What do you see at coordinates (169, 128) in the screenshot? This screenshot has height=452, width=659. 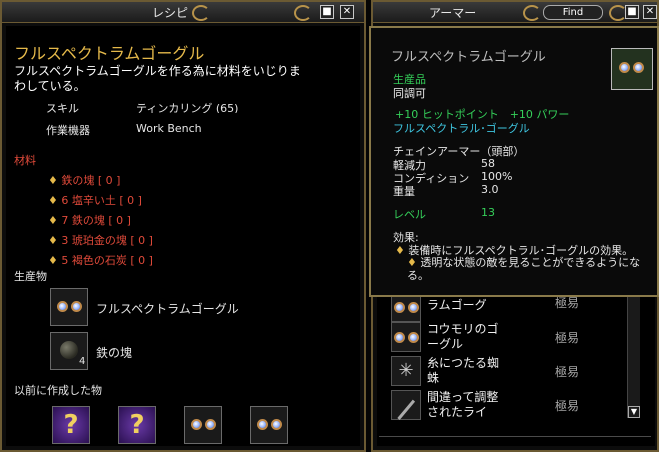 I see `equipment-value: Work Bench` at bounding box center [169, 128].